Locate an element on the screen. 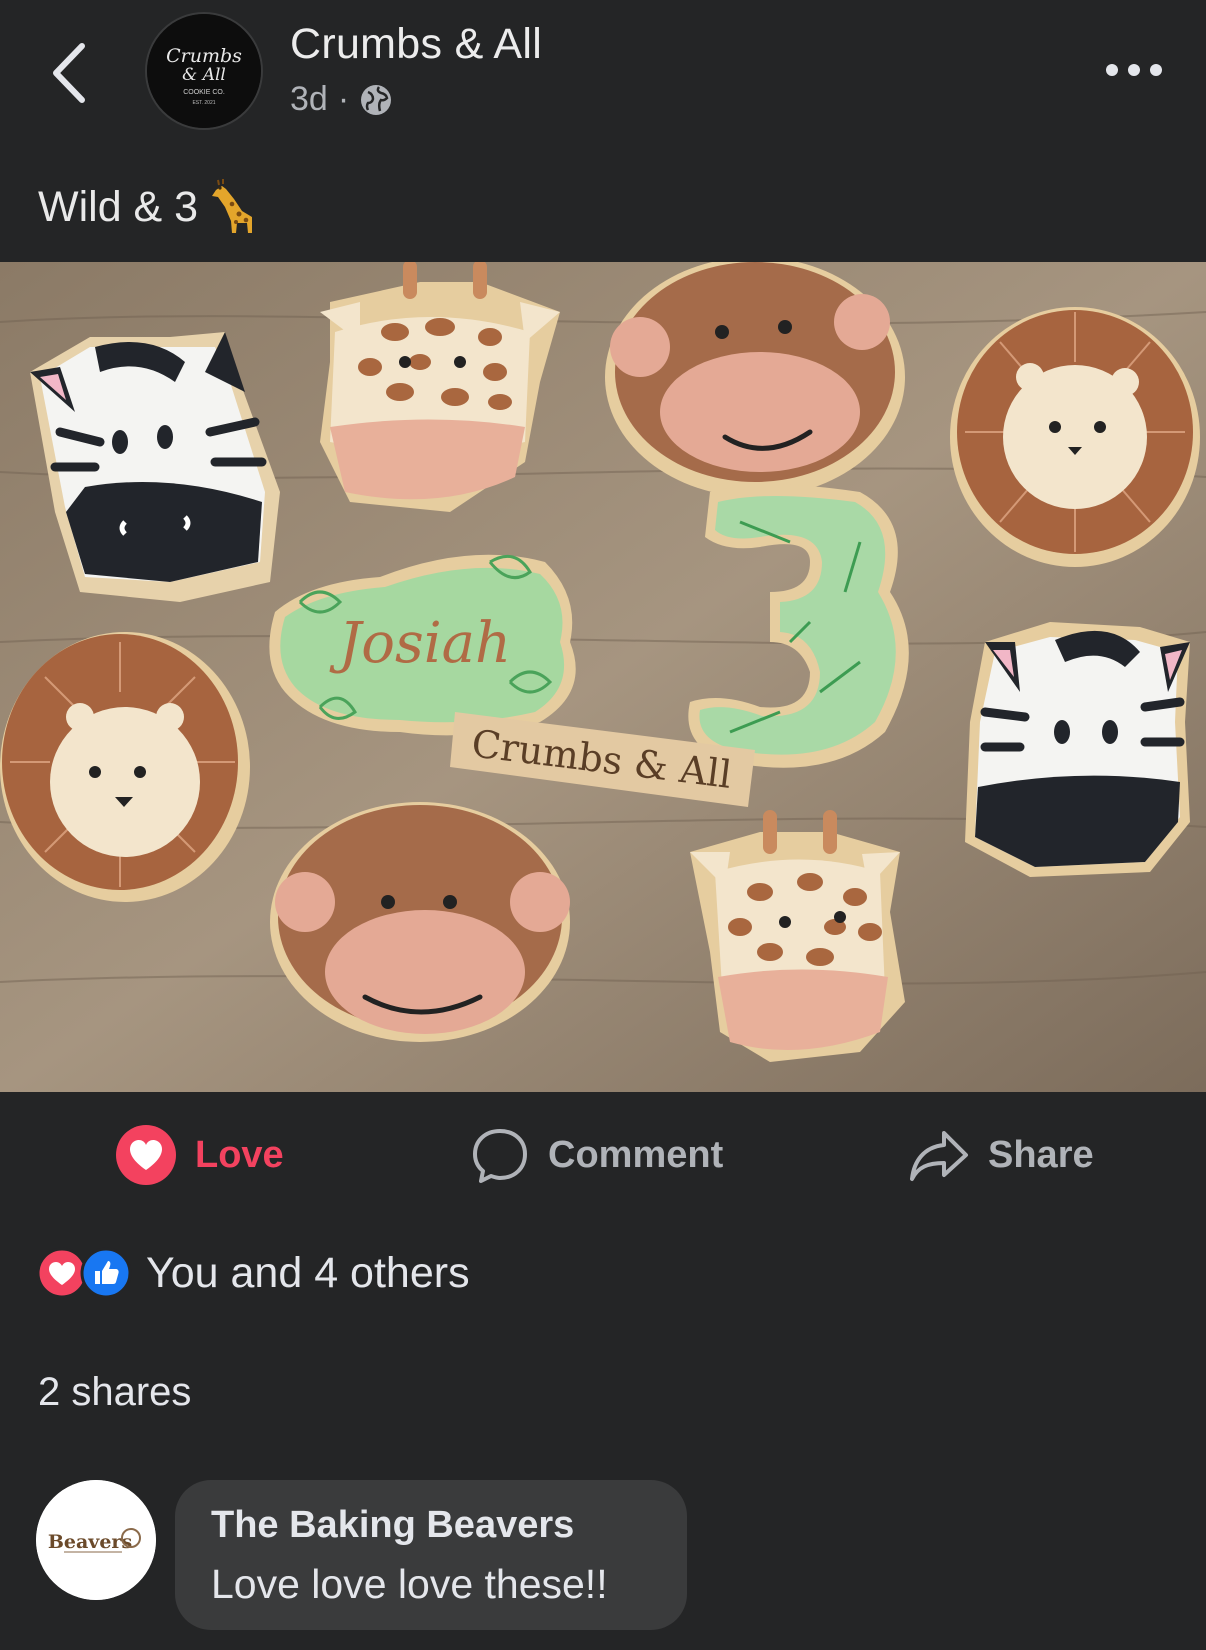  reactions-summary: You and 4 others is located at coordinates (253, 1273).